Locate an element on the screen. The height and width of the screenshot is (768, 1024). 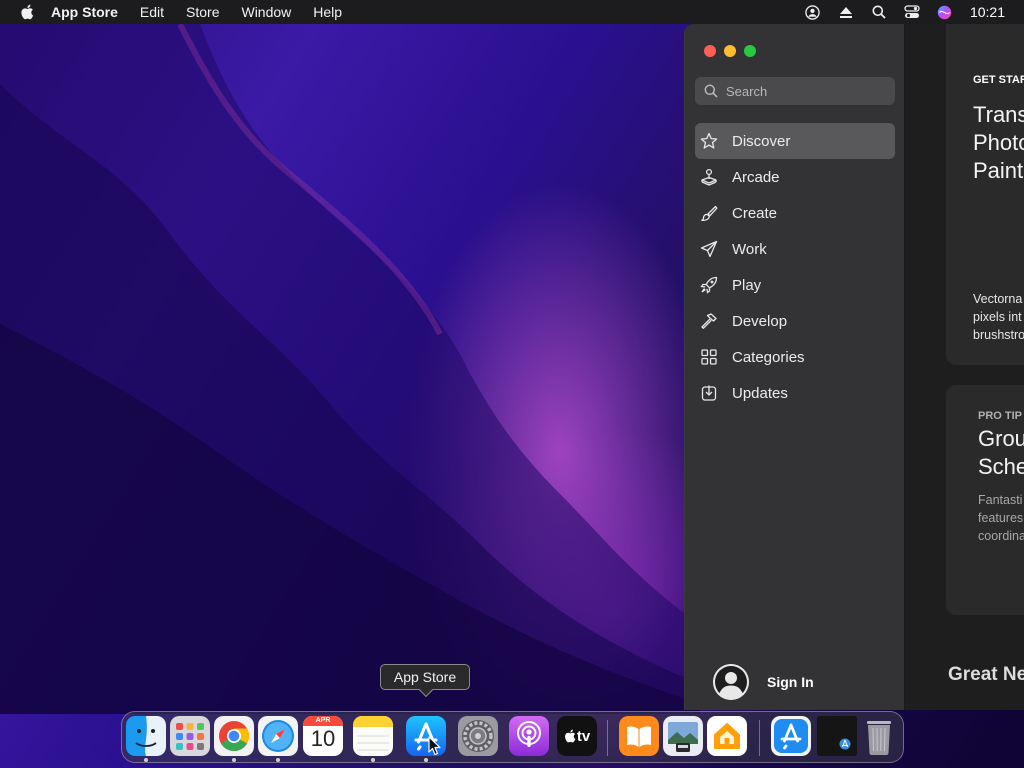
menu-clock: 10:21 is located at coordinates (987, 12).